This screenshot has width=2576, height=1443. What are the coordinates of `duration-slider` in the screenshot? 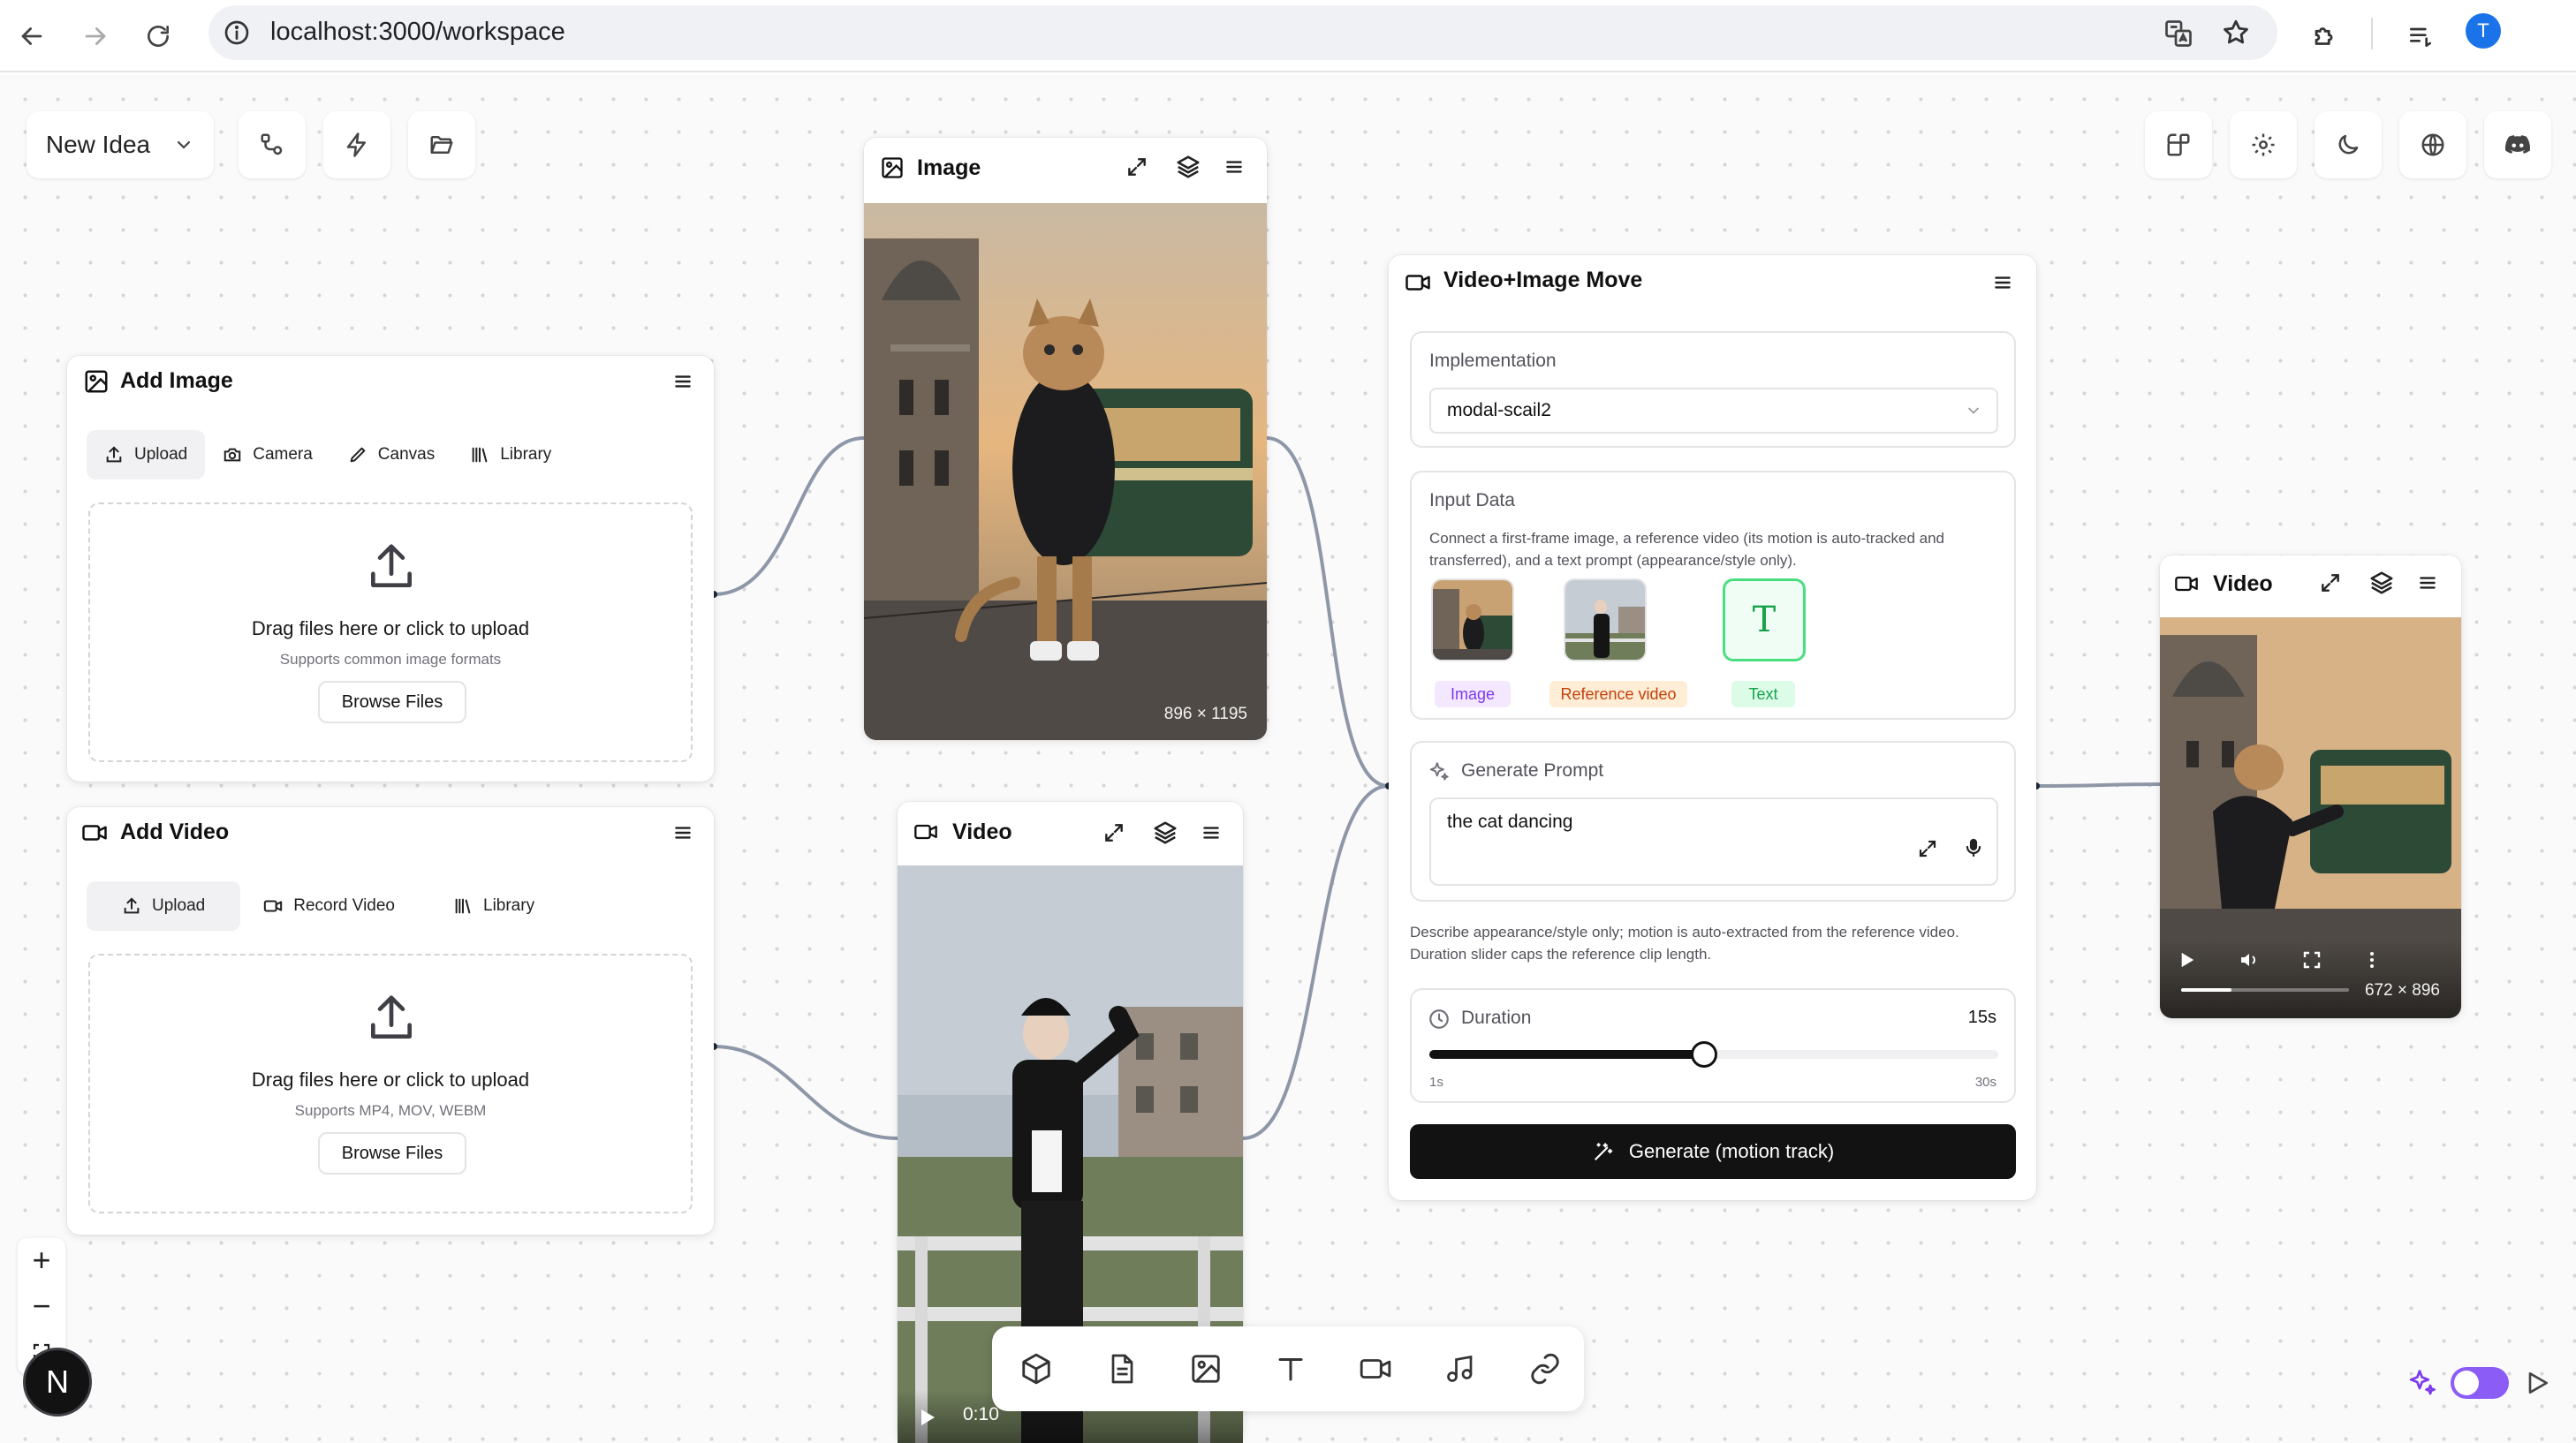 It's located at (1714, 1054).